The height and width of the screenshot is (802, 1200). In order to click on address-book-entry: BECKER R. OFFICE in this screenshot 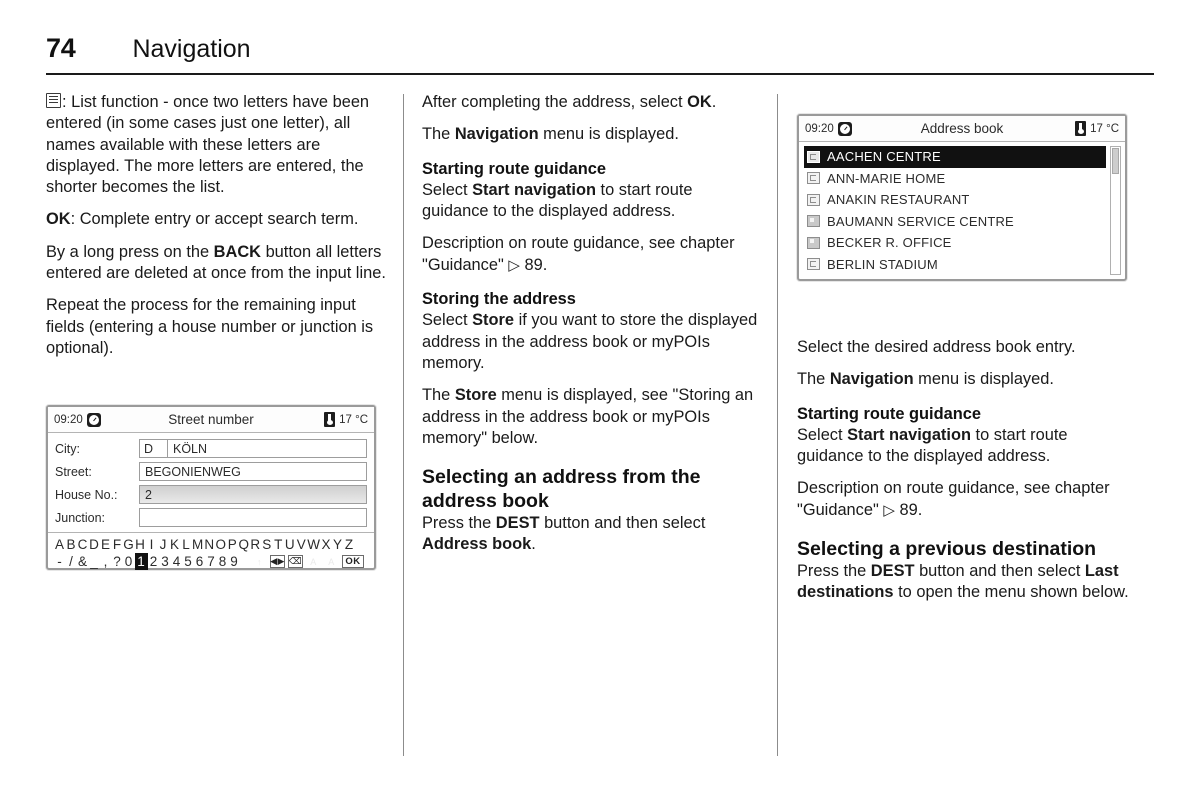, I will do `click(955, 243)`.